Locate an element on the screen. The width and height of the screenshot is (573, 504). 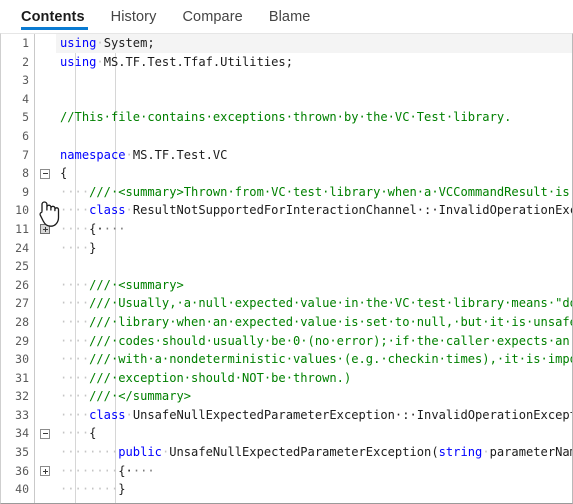
code-text: ····} is located at coordinates (314, 248).